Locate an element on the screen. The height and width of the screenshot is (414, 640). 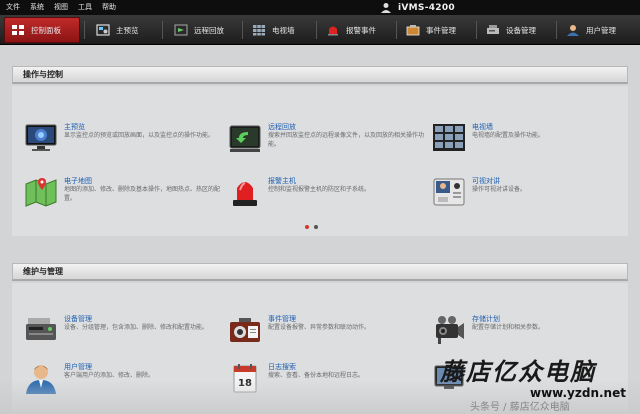
camera-preview-icon is located at coordinates (103, 30).